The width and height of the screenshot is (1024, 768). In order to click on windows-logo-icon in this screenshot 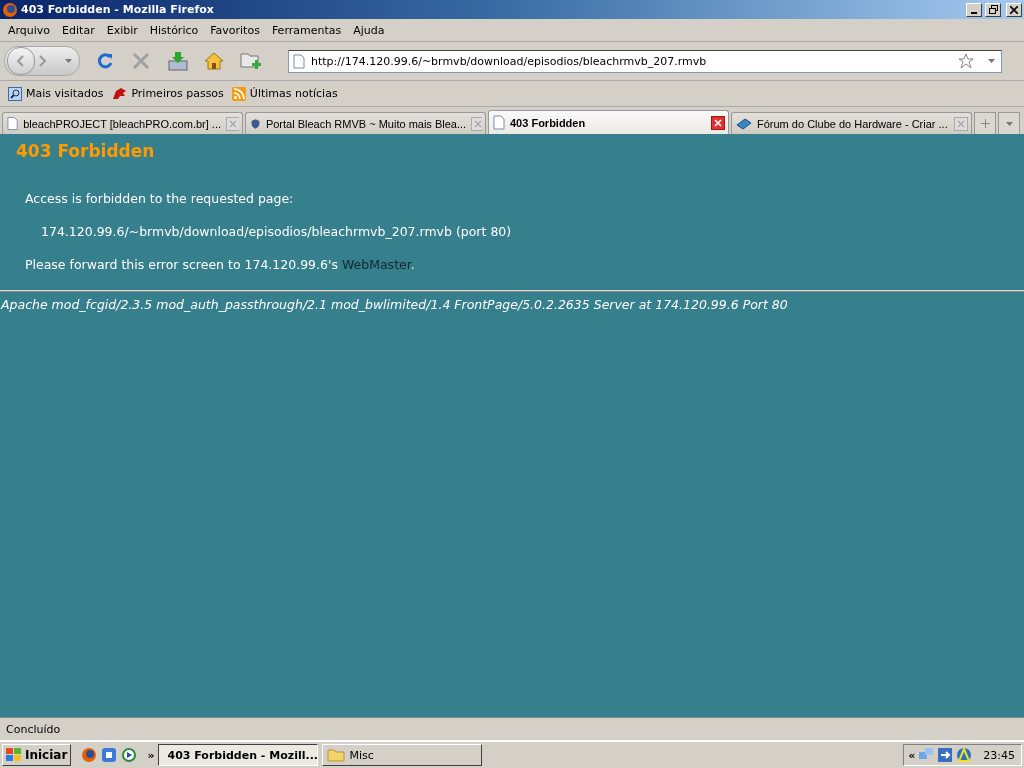, I will do `click(14, 755)`.